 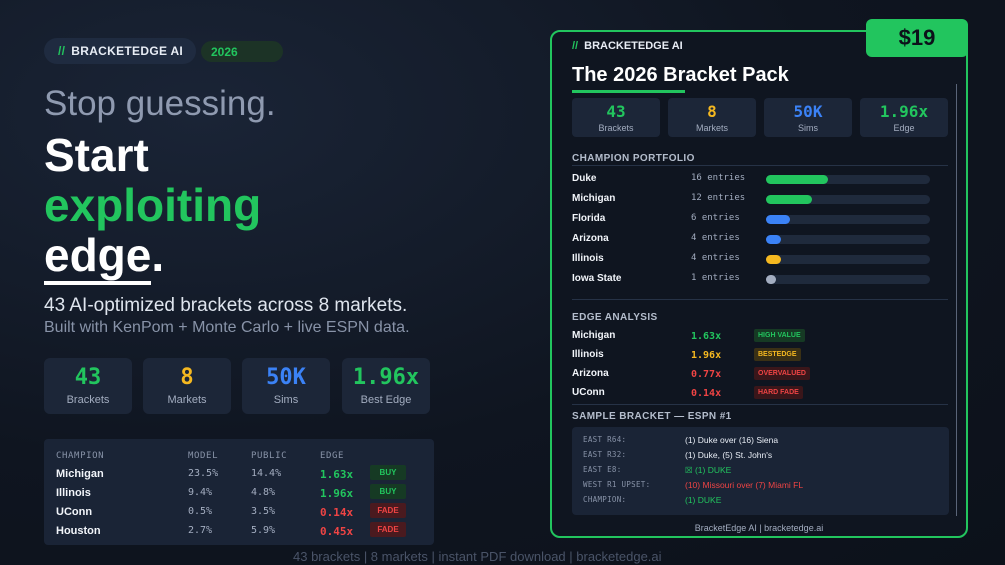 I want to click on sample-bracket-row: EAST R64: (1) Duke over (16) Siena, so click(x=763, y=441).